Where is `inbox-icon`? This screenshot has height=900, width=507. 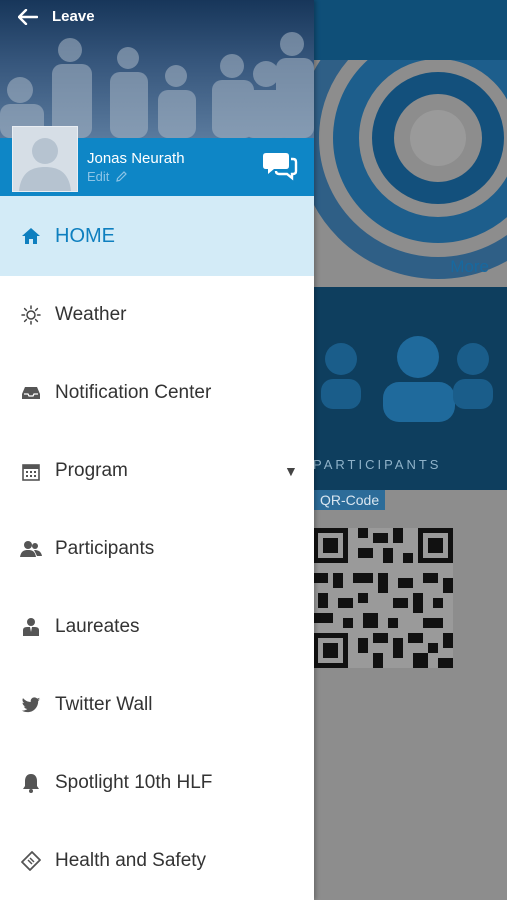
inbox-icon is located at coordinates (31, 393).